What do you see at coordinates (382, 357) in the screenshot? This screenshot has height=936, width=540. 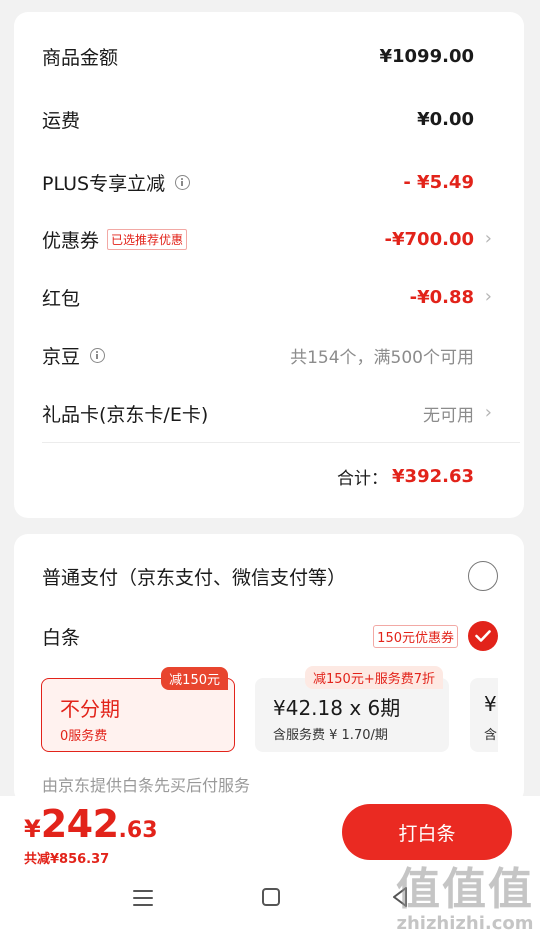 I see `jingdou-value: 共154个，满500个可用` at bounding box center [382, 357].